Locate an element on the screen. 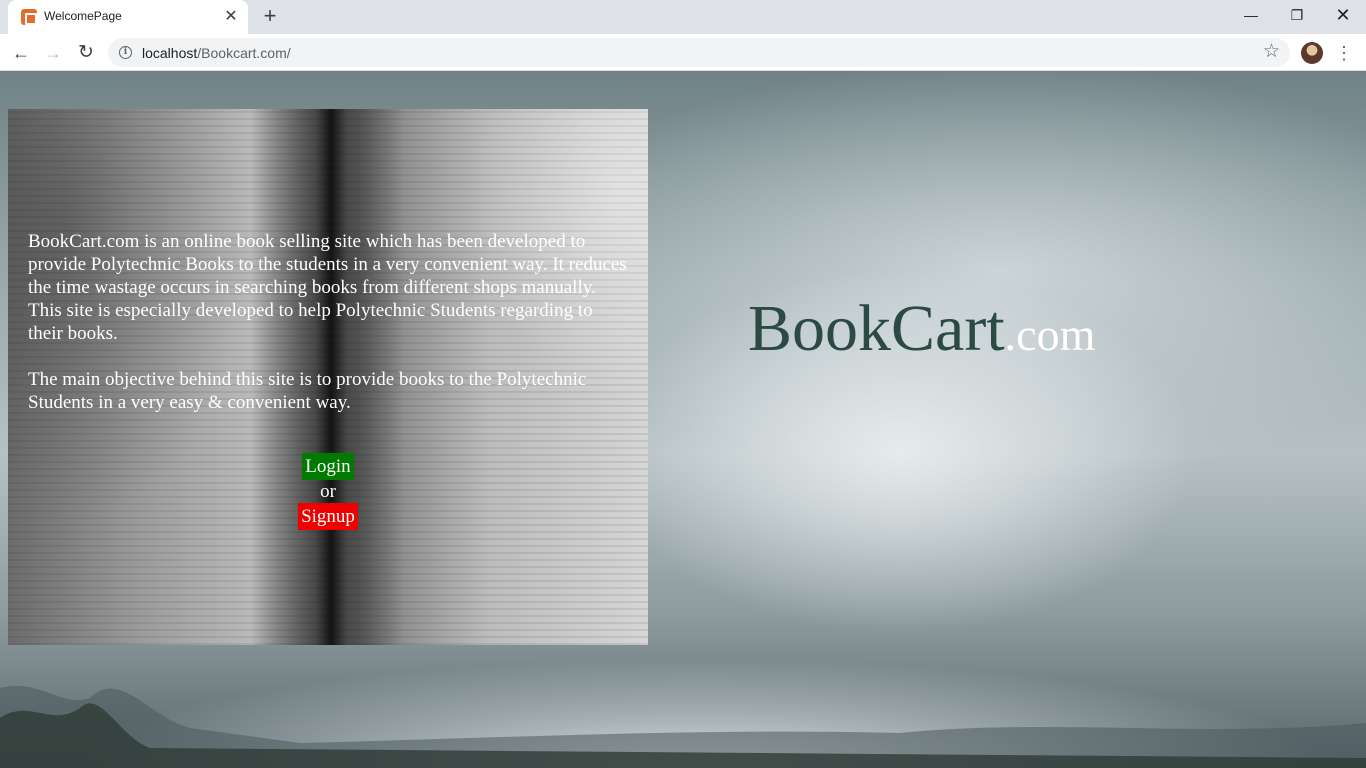  window-close-icon: ✕ is located at coordinates (1343, 15).